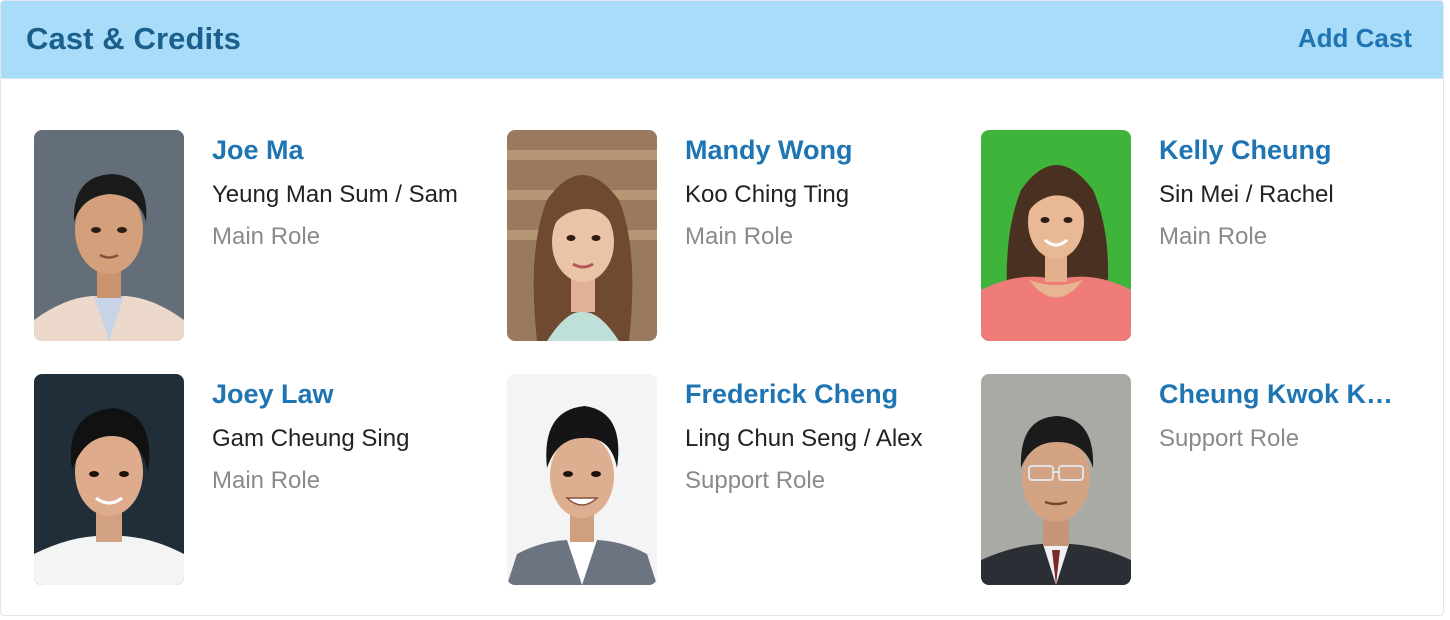 The image size is (1450, 620). I want to click on cast-card: Cheung Kwok Ke... Support Role, so click(1211, 480).